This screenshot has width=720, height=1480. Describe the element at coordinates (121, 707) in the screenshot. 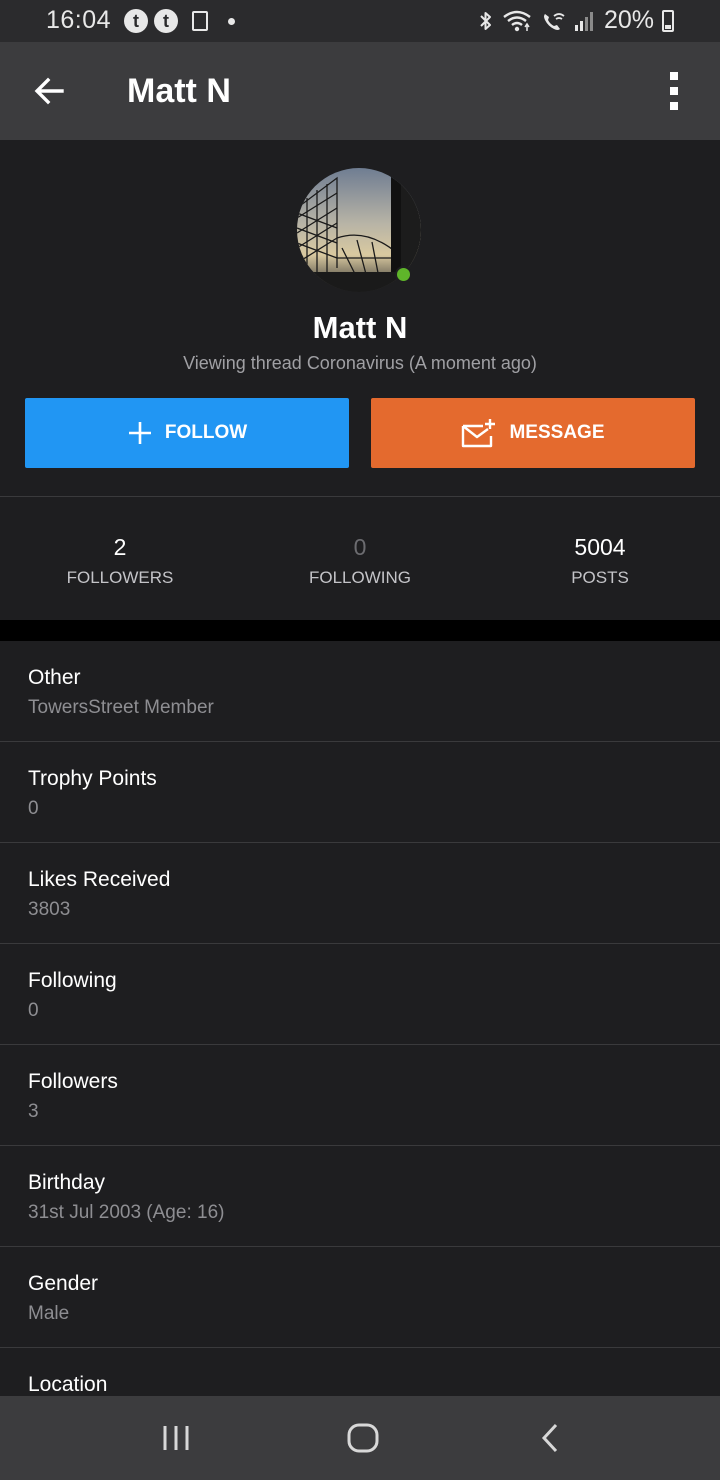

I see `info-value: TowersStreet Member` at that location.